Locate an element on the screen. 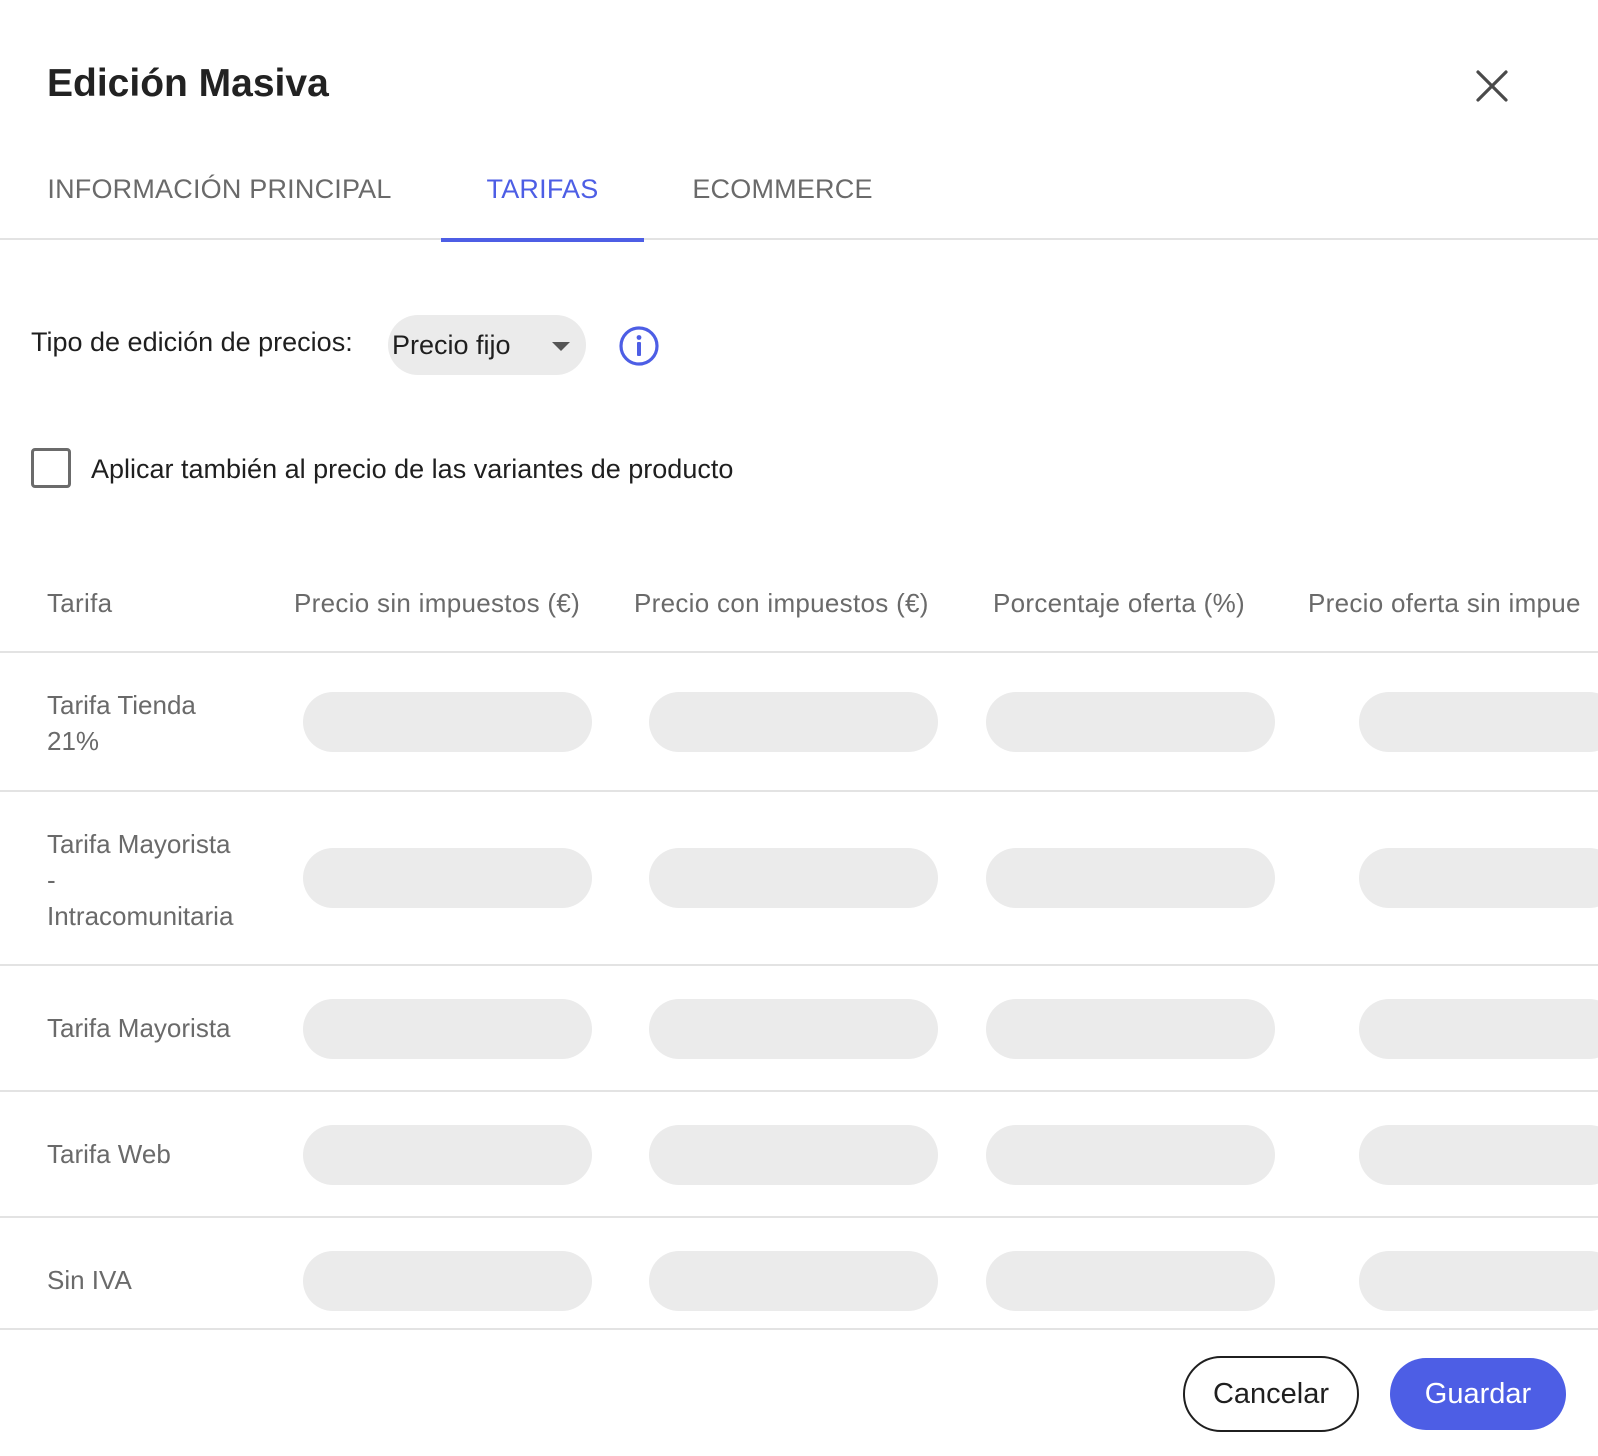 This screenshot has height=1456, width=1598. table-row: Sin IVA is located at coordinates (799, 1273).